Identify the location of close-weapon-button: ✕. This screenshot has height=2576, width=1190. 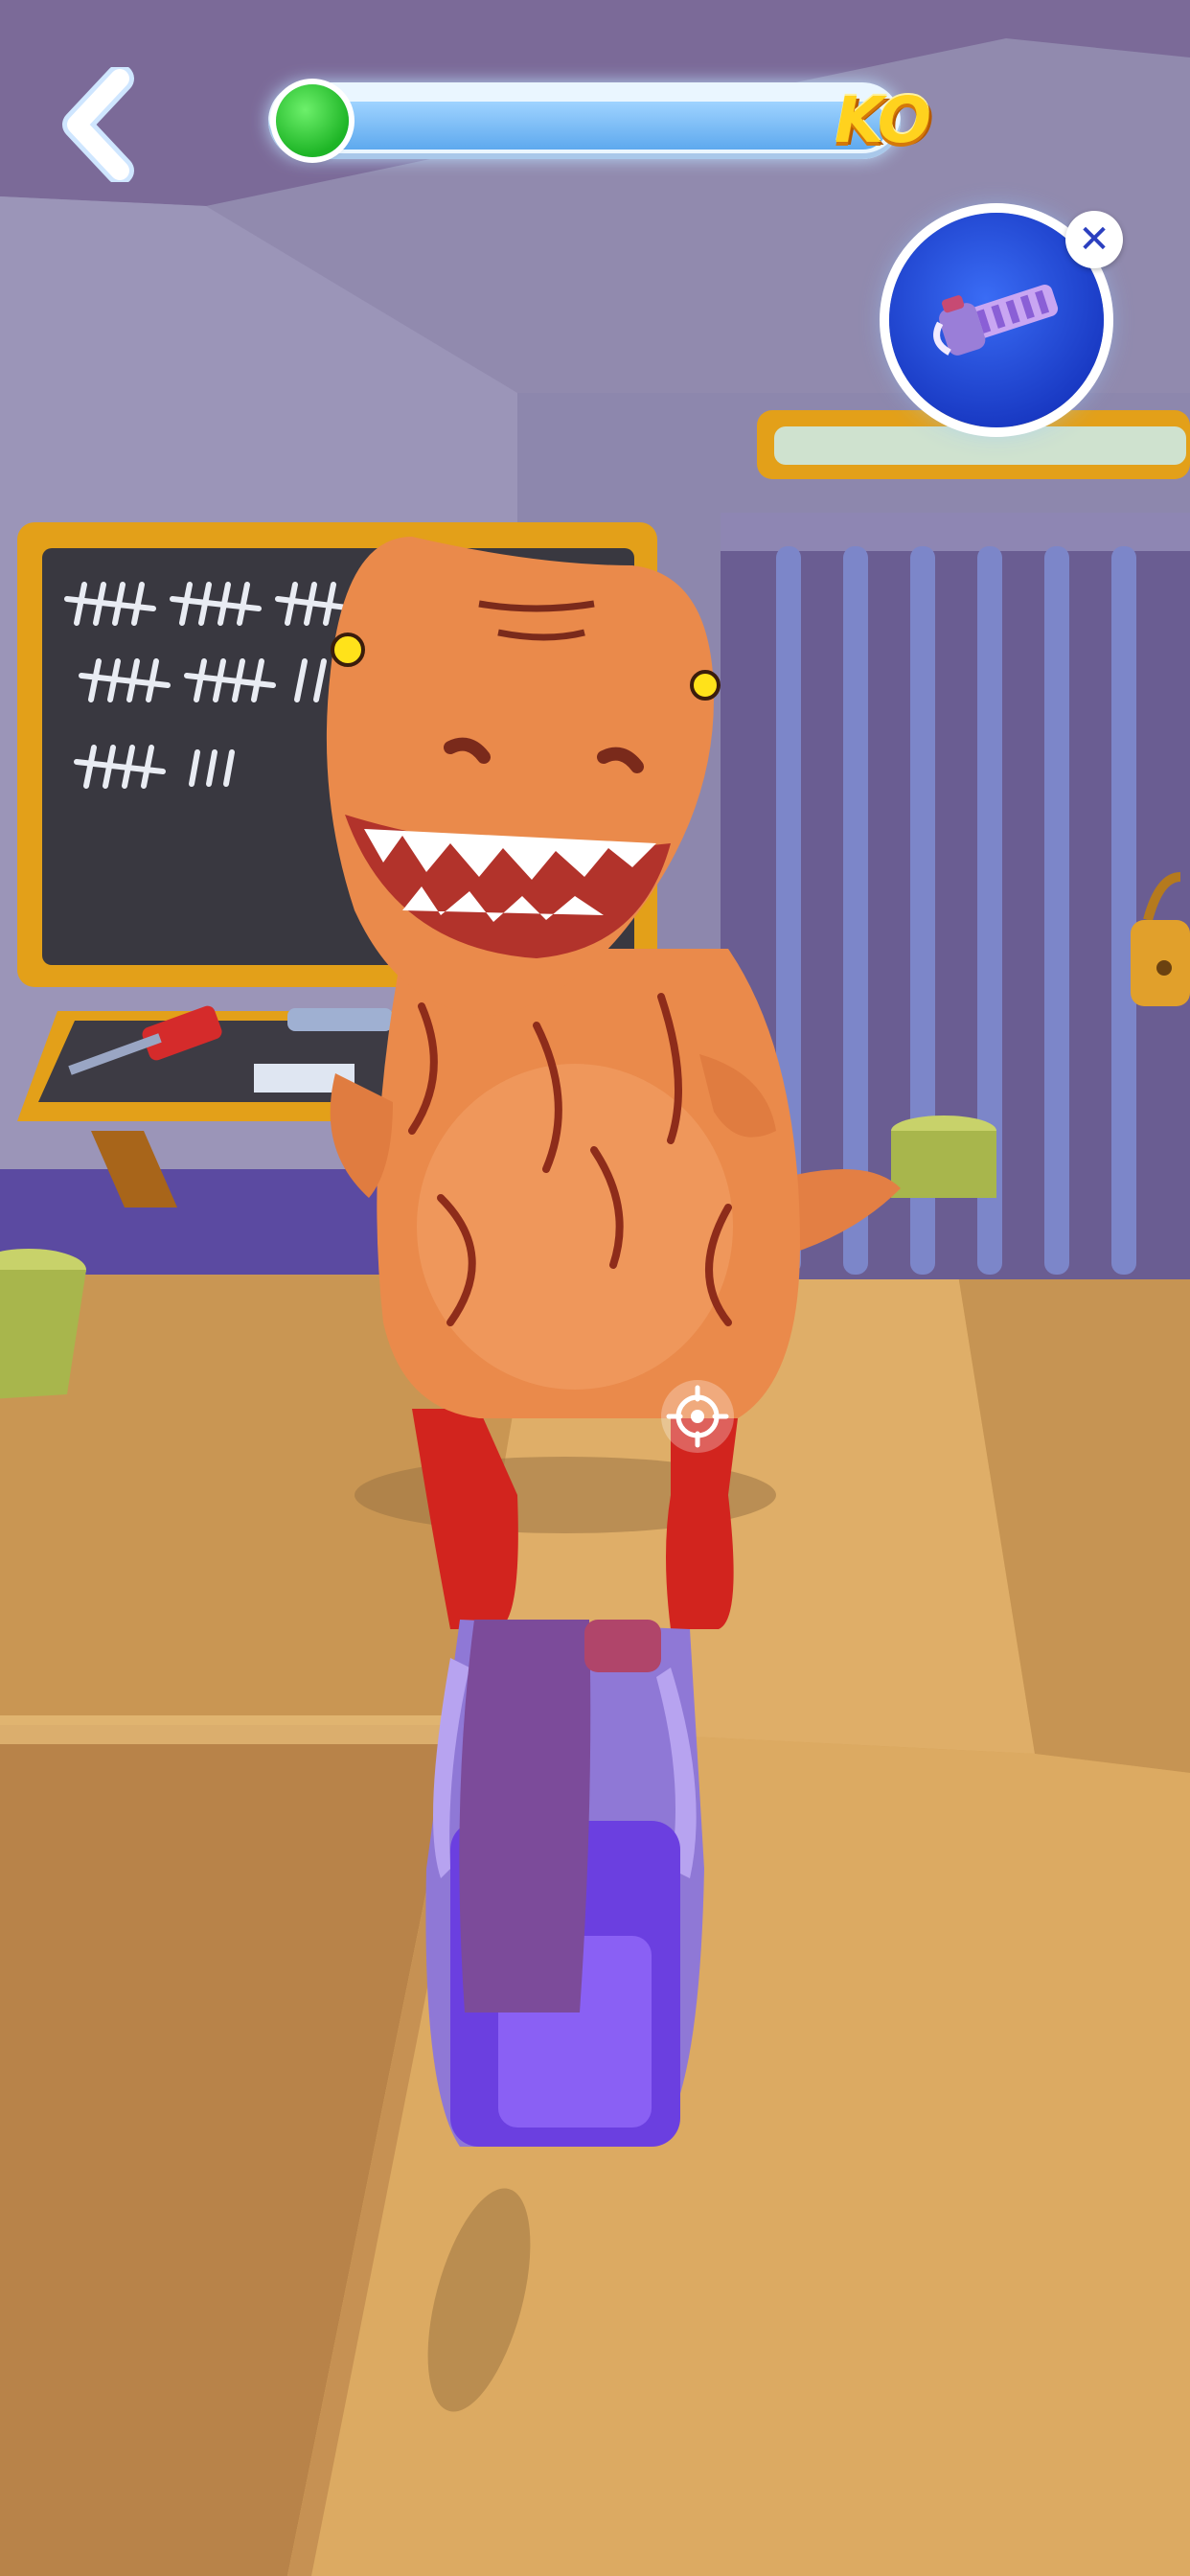
(1094, 239).